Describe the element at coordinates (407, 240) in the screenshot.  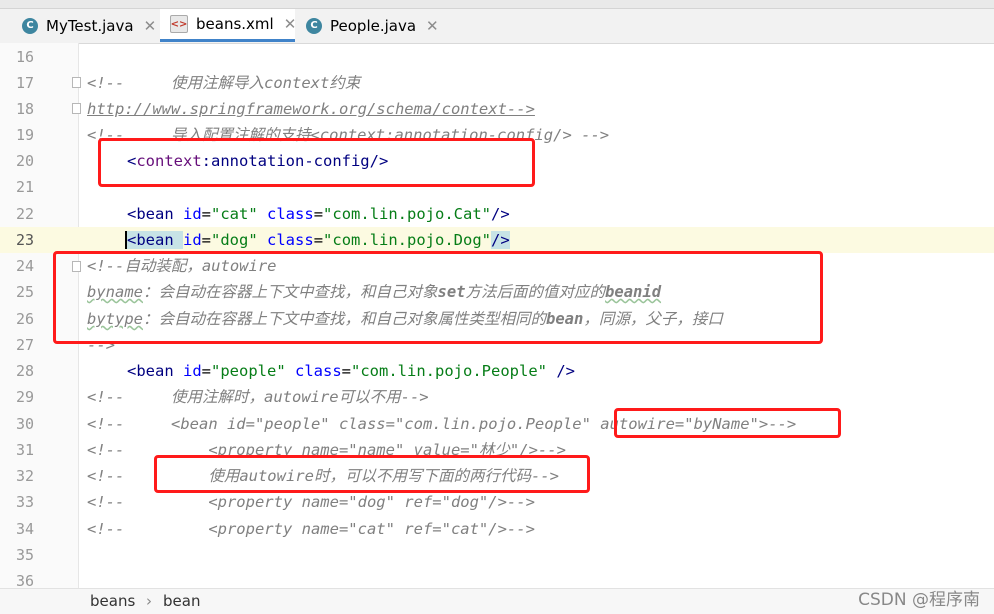
I see `attr-value: "com.lin.pojo.Dog"` at that location.